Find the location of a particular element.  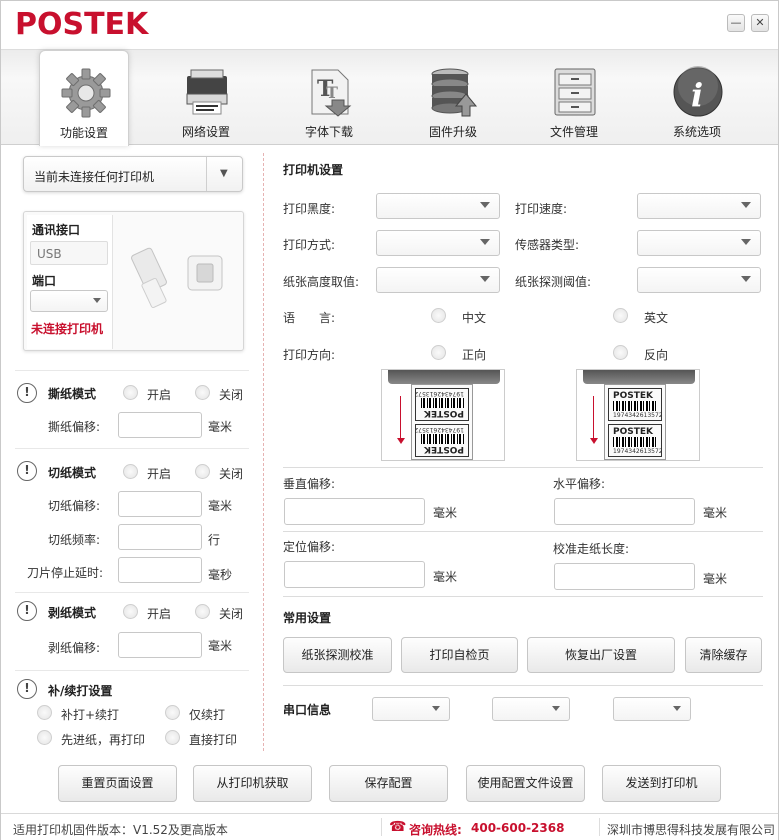

factory-reset-button: 恢复出厂设置 is located at coordinates (601, 655).